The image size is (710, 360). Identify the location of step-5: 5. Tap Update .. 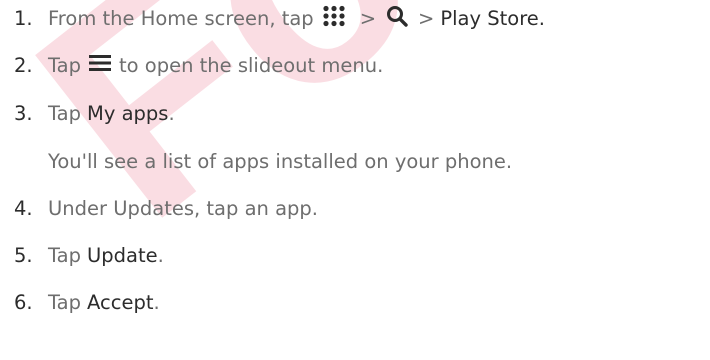
(89, 255).